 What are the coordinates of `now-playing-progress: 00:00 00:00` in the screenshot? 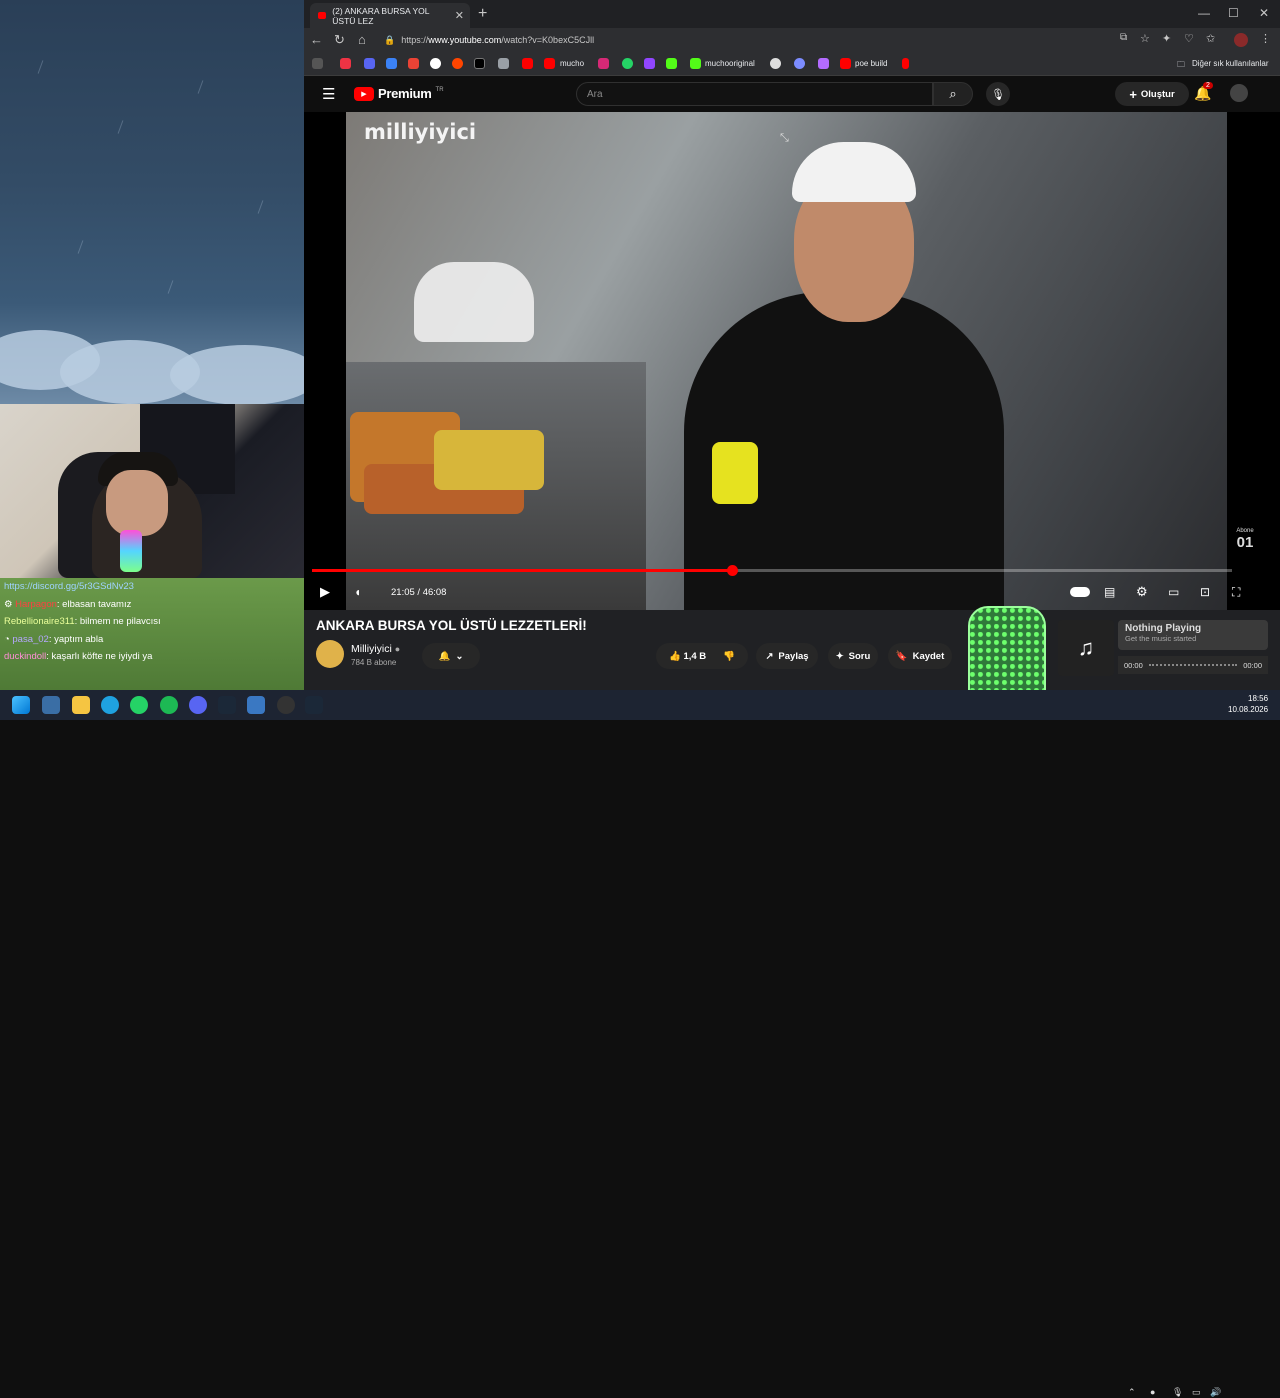 It's located at (1193, 665).